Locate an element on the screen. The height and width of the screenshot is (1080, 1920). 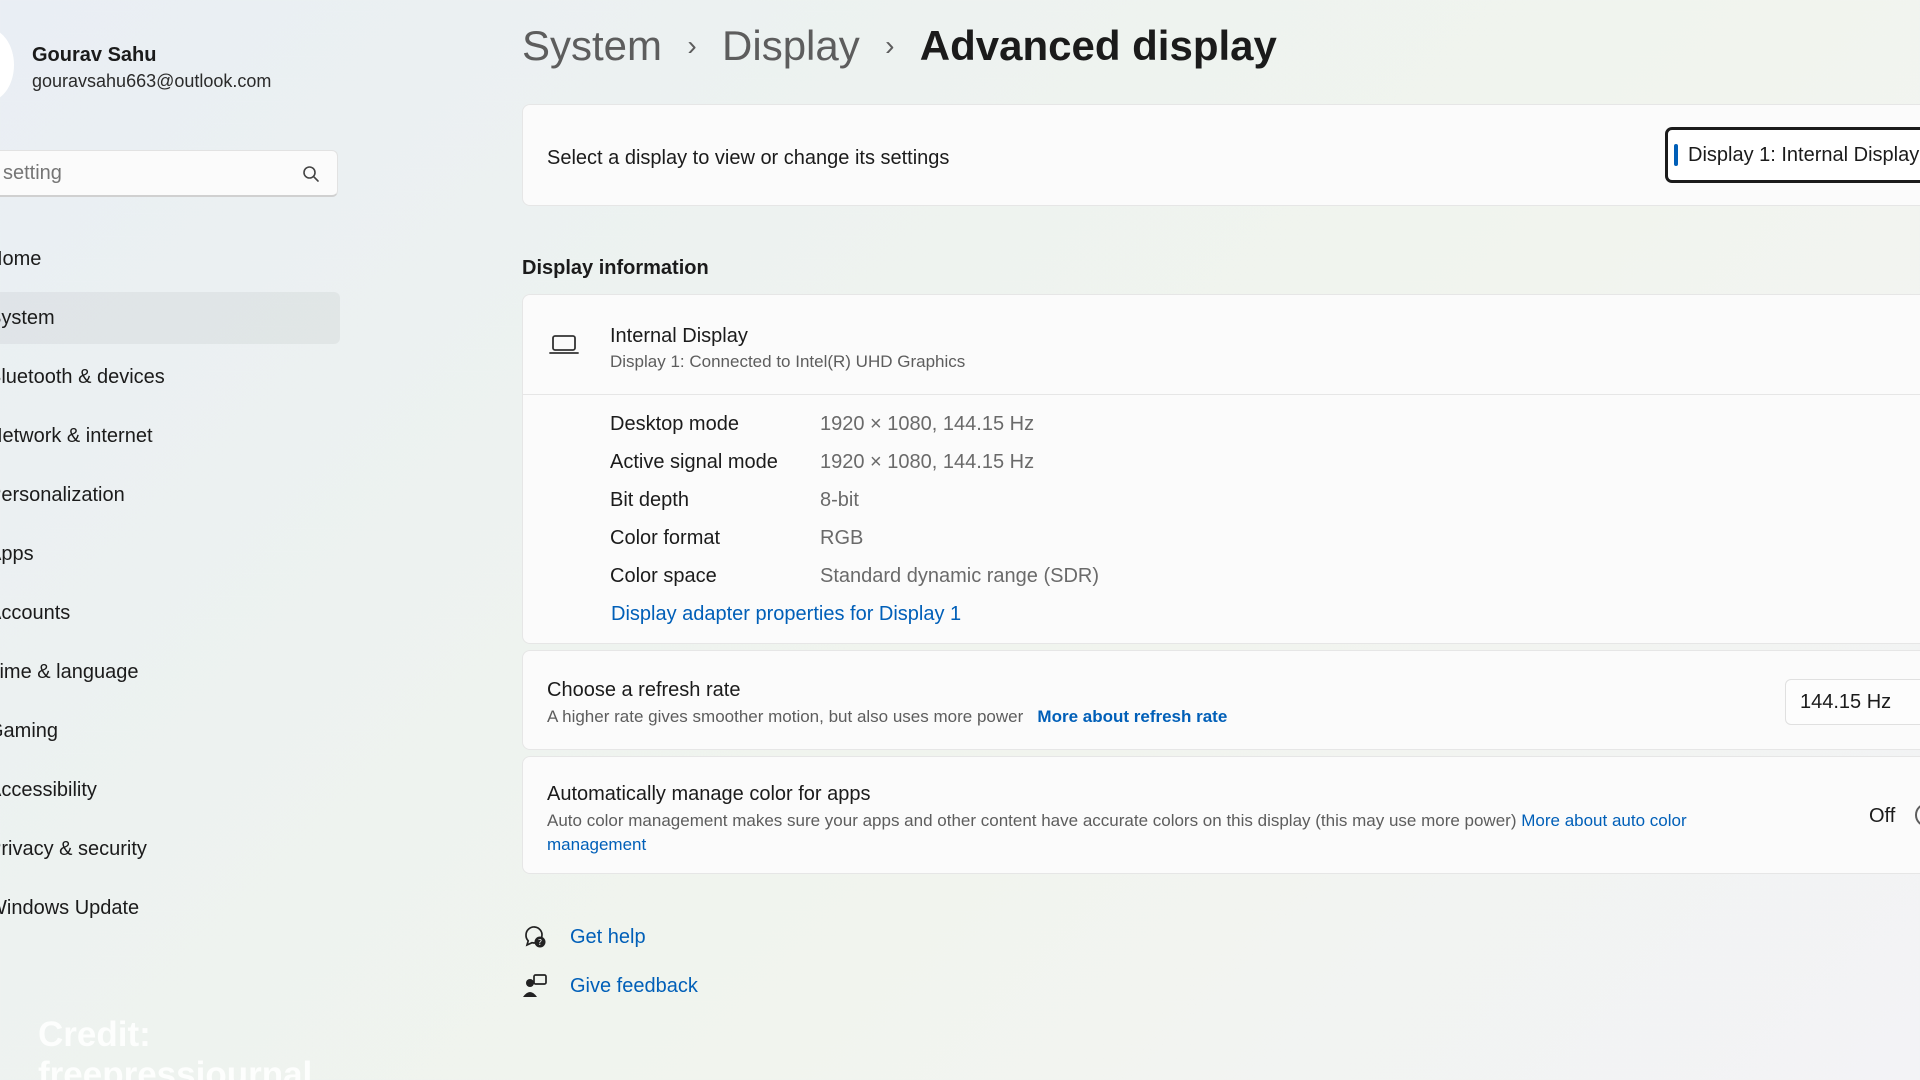
display-name: Internal Display is located at coordinates (679, 336).